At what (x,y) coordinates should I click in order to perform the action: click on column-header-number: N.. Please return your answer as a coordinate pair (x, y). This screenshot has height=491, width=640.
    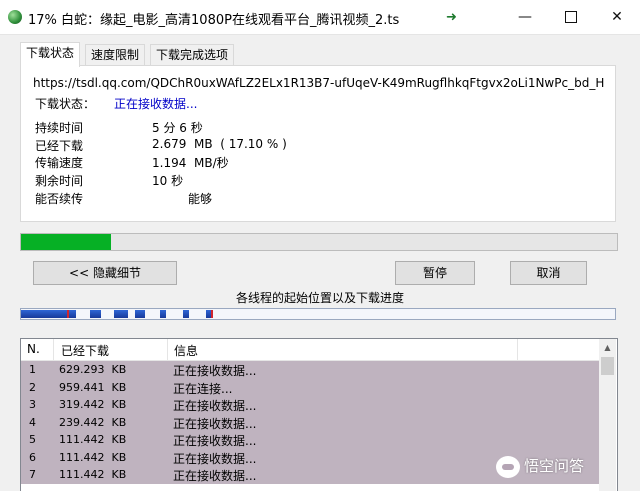
    Looking at the image, I should click on (33, 349).